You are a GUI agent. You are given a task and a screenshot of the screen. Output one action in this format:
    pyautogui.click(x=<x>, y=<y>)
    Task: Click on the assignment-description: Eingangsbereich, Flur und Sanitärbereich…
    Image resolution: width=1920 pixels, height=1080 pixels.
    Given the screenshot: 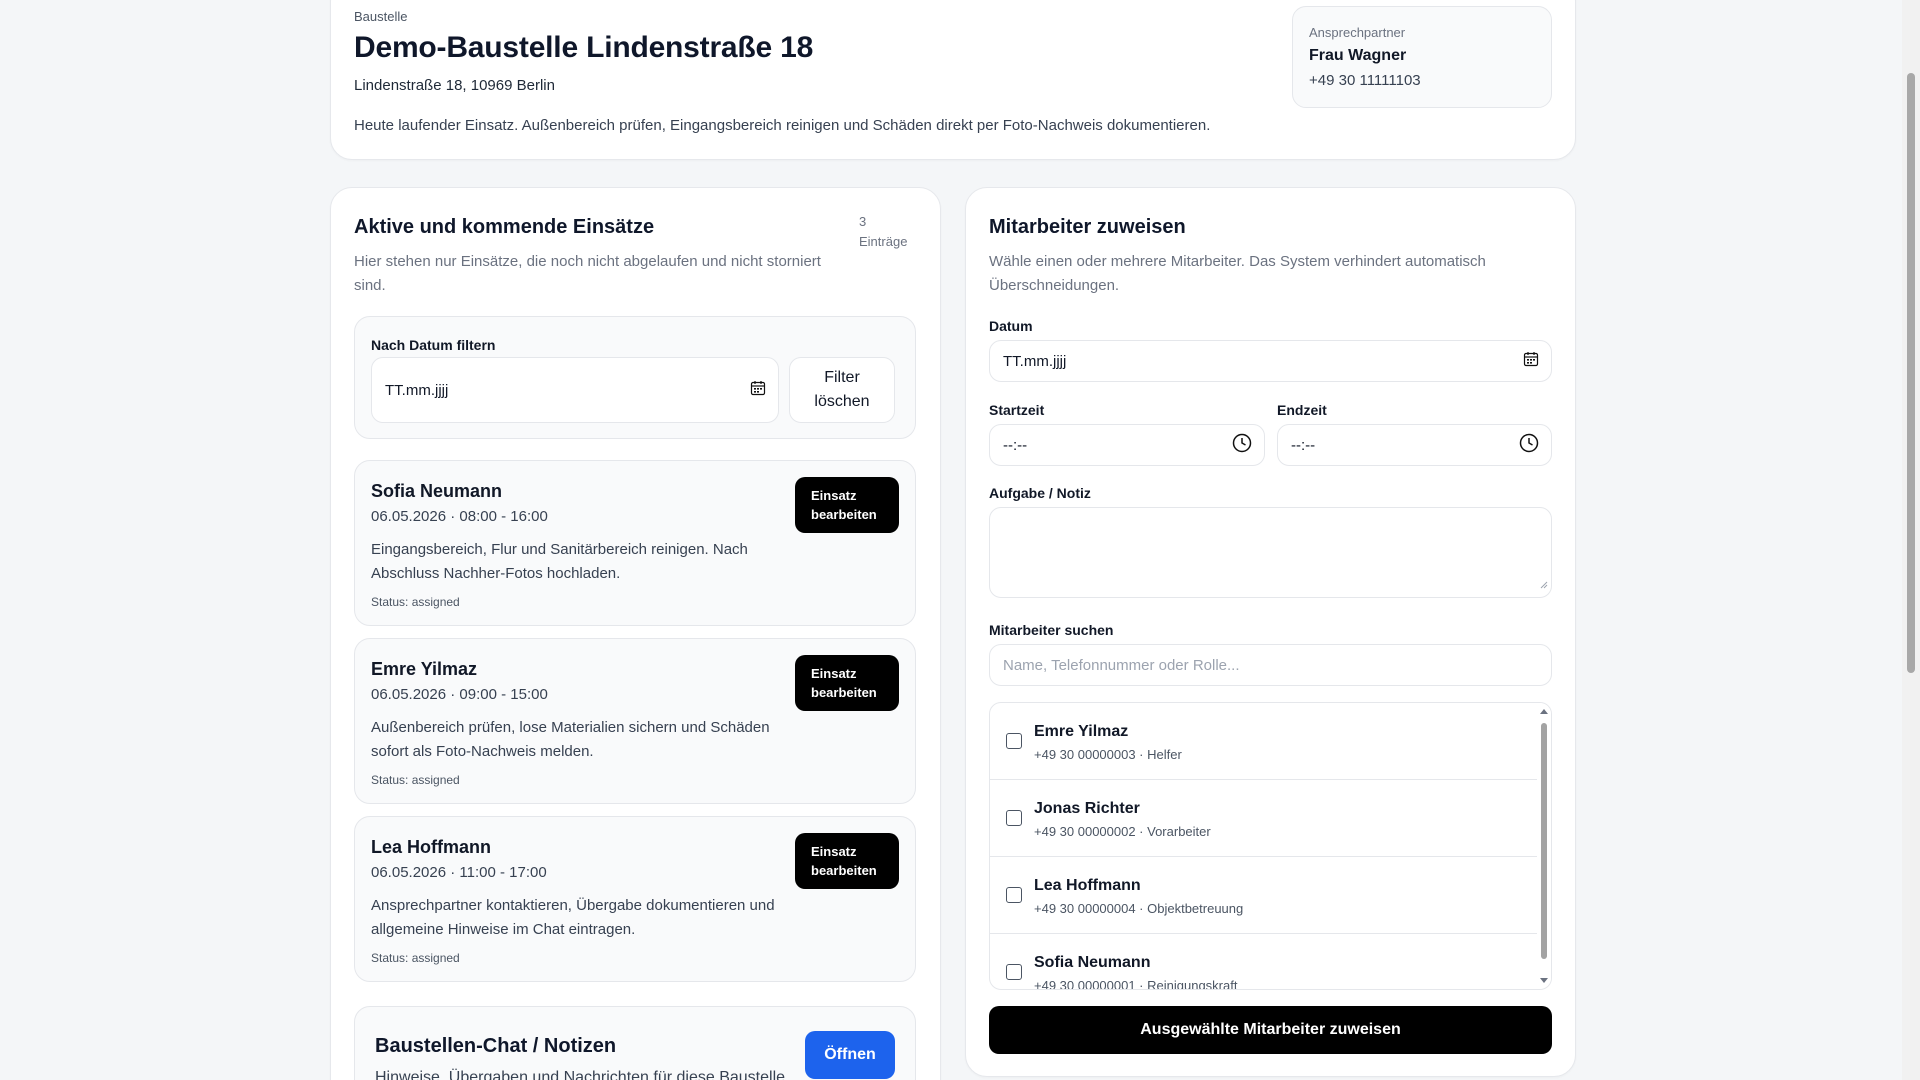 What is the action you would take?
    pyautogui.click(x=559, y=561)
    